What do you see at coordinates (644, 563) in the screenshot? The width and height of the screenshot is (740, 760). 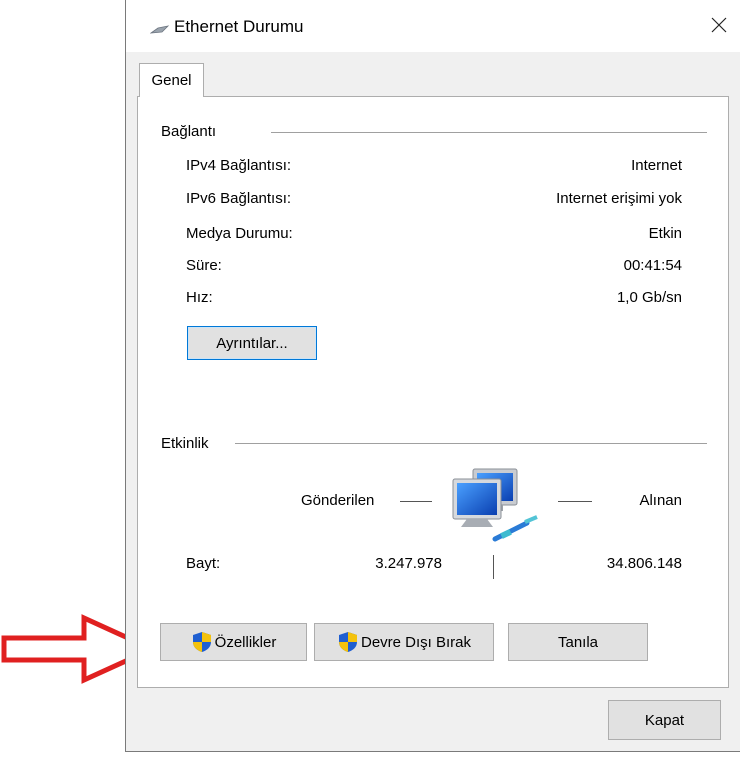 I see `bytes-received-value: 34.806.148` at bounding box center [644, 563].